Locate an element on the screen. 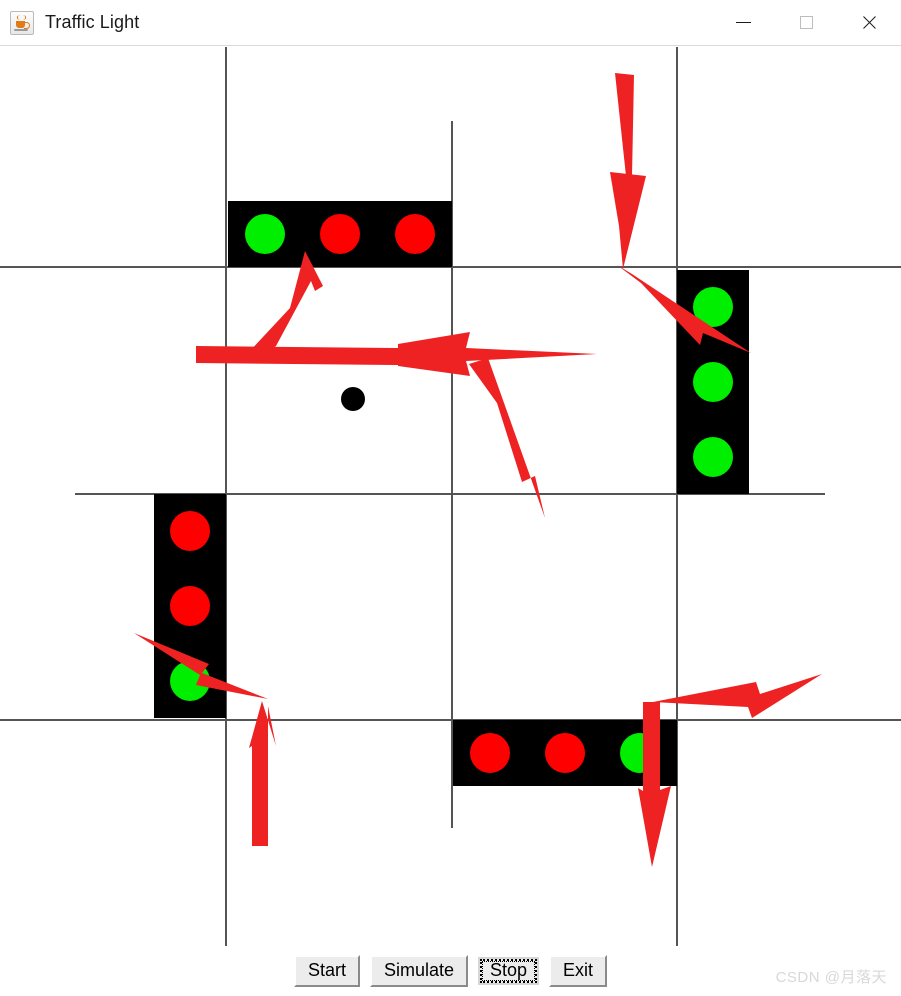 The image size is (901, 996). south-west-turn-arrow is located at coordinates (201, 666).